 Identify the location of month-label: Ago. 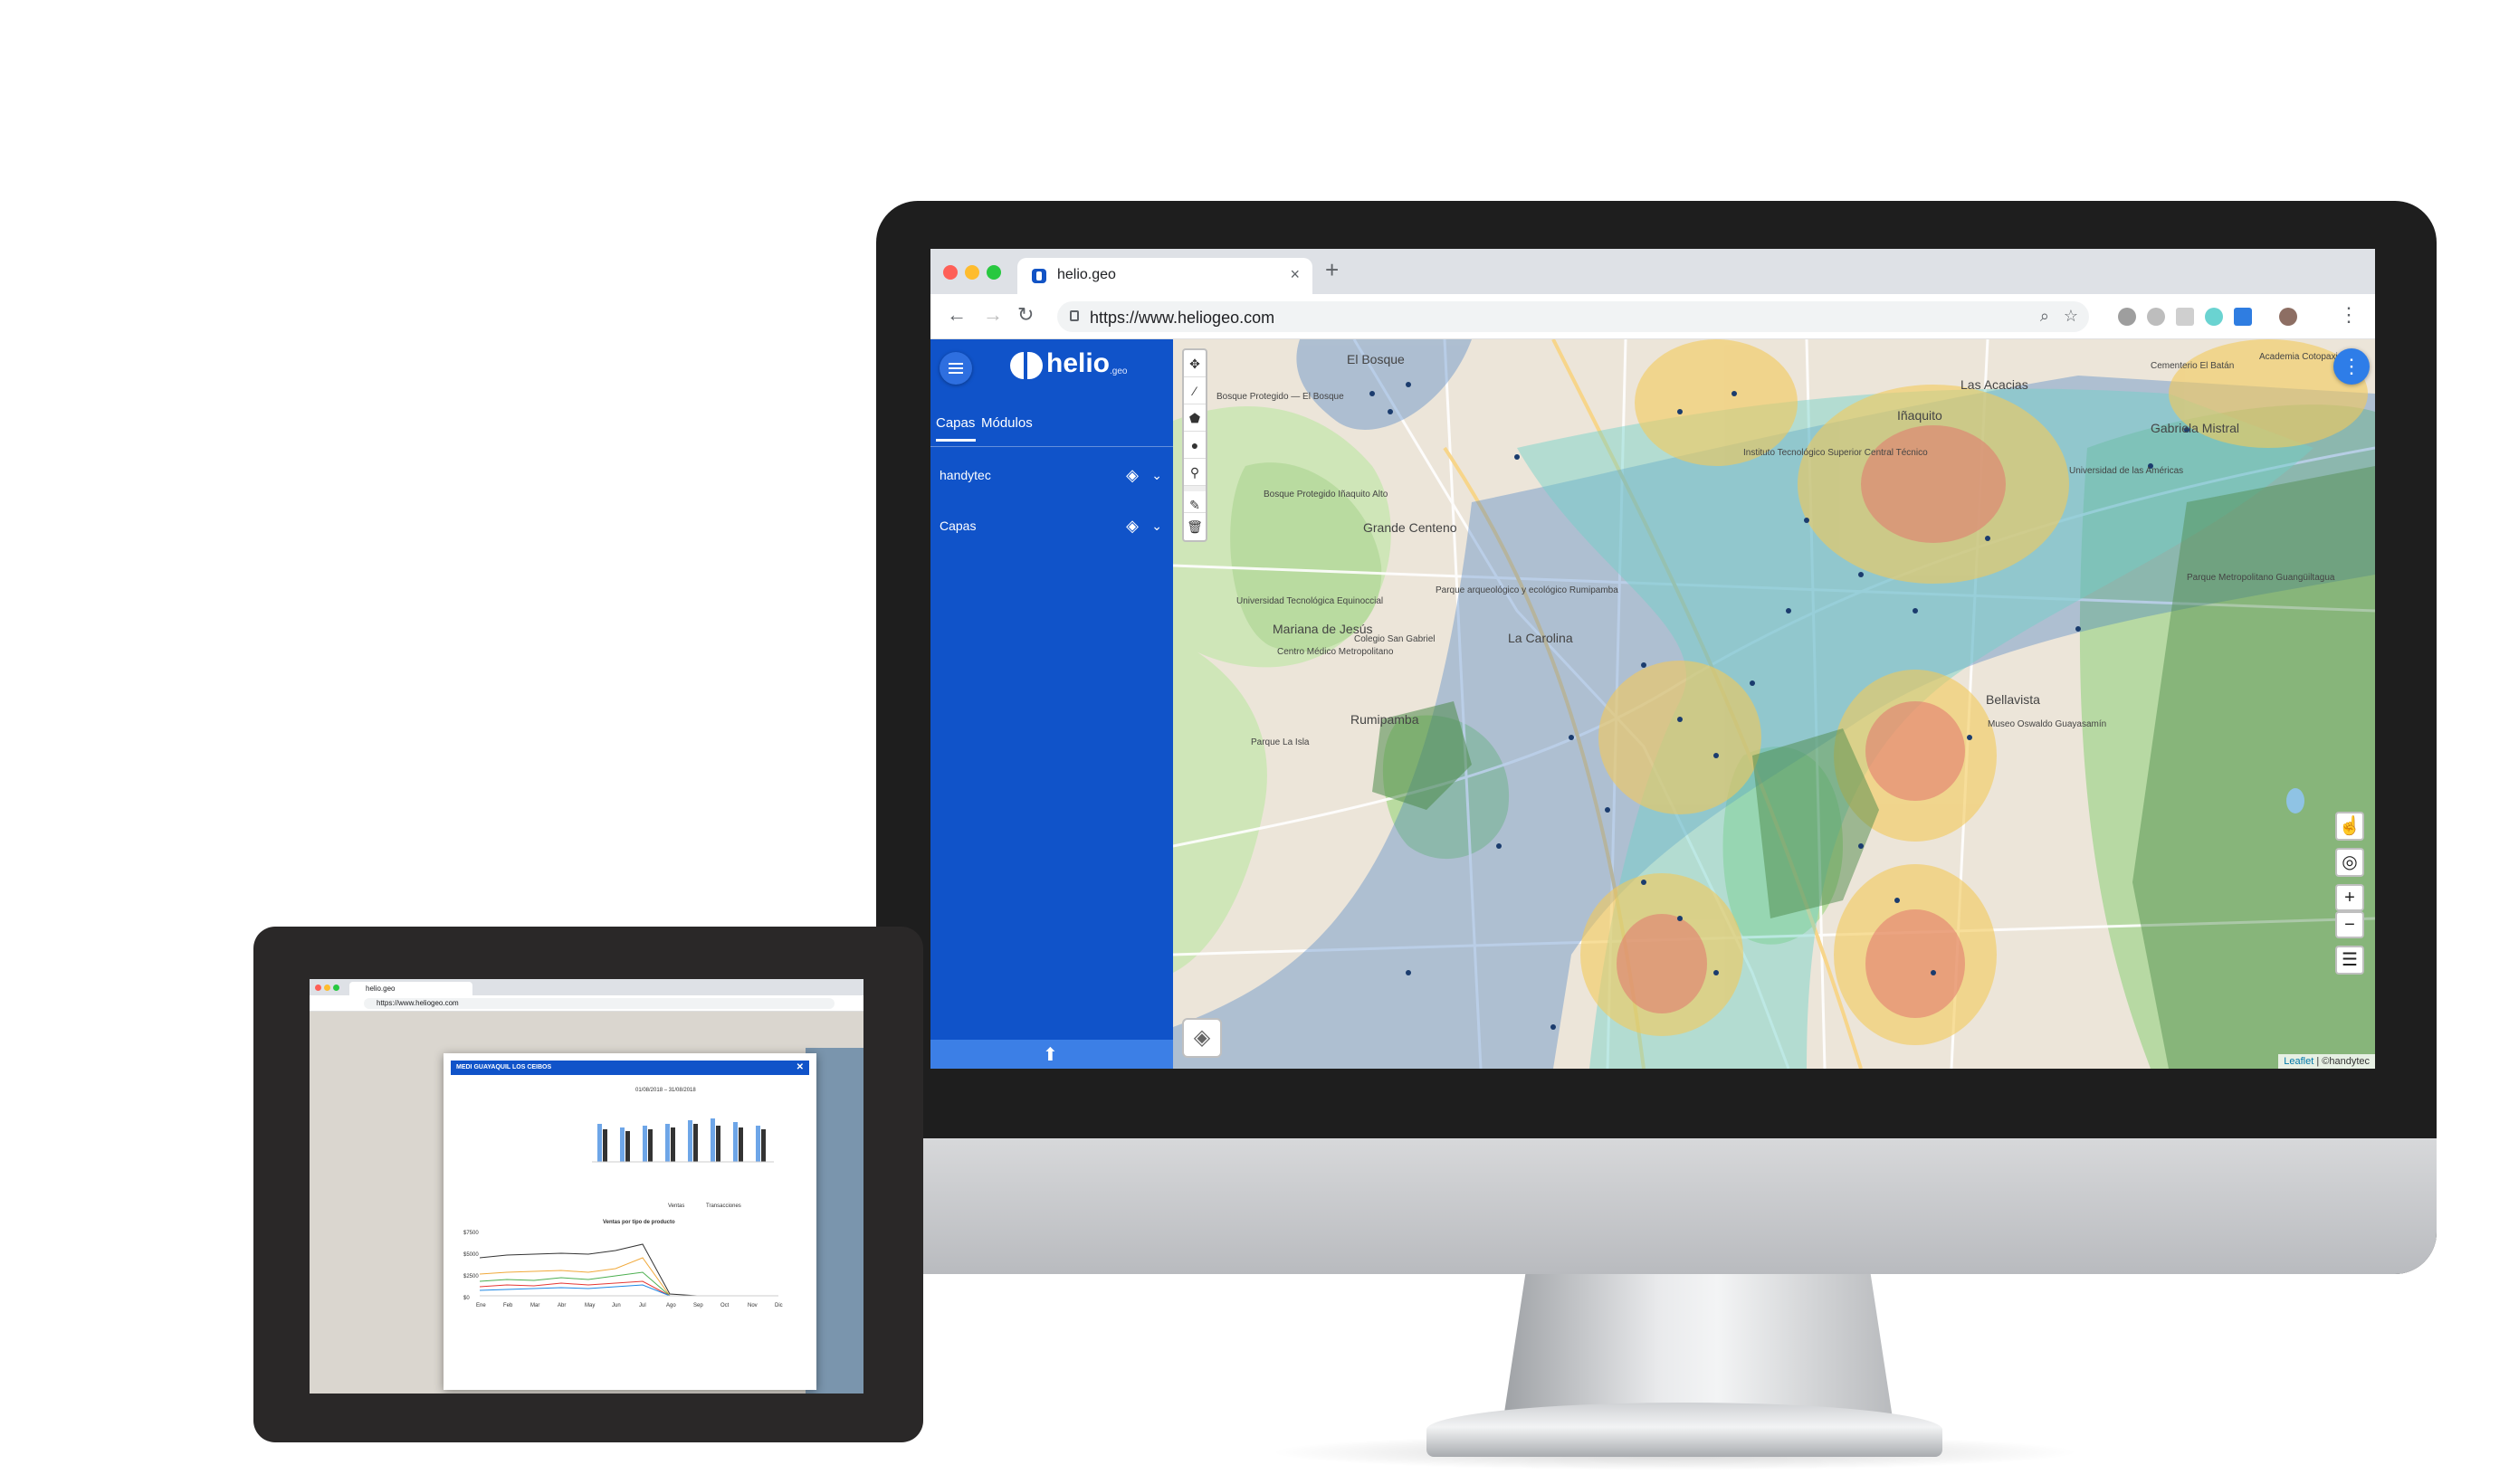
(671, 1305).